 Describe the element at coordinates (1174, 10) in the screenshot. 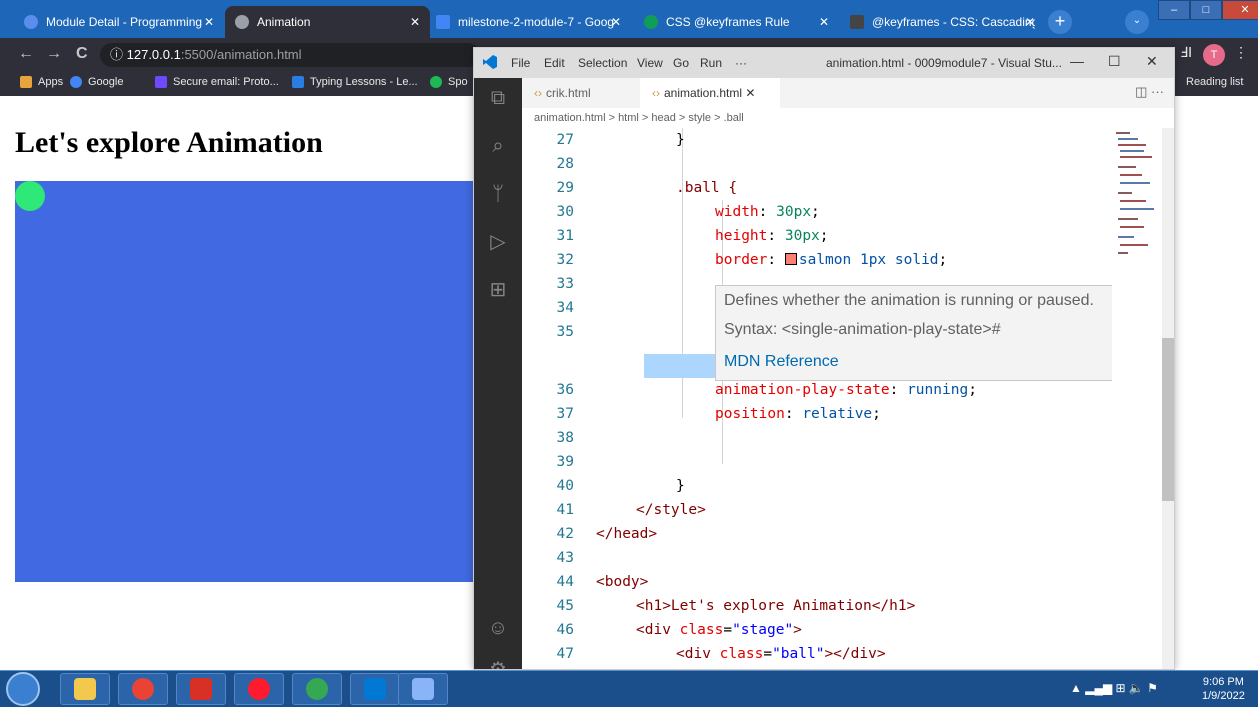

I see `minimize-button: –` at that location.